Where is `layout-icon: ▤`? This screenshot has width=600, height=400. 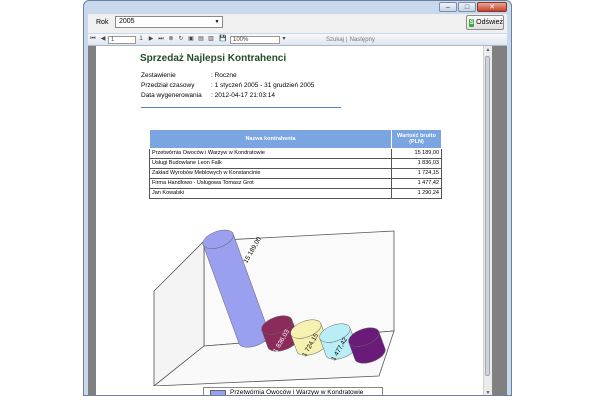
layout-icon: ▤ is located at coordinates (201, 39).